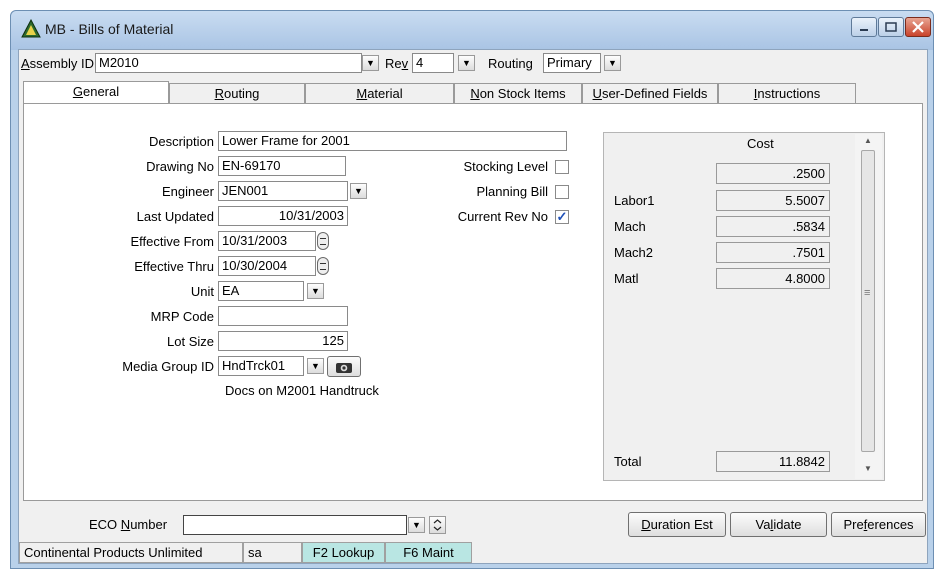 This screenshot has width=941, height=576. I want to click on stocking-level-label: Stocking Level, so click(505, 166).